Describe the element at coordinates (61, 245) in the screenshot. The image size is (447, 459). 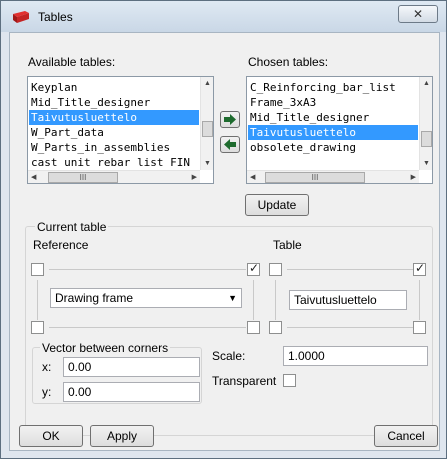
I see `reference-label: Reference` at that location.